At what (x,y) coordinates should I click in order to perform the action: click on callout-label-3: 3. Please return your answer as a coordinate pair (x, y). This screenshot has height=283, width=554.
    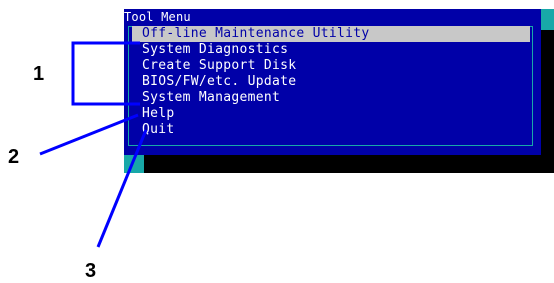
    Looking at the image, I should click on (91, 271).